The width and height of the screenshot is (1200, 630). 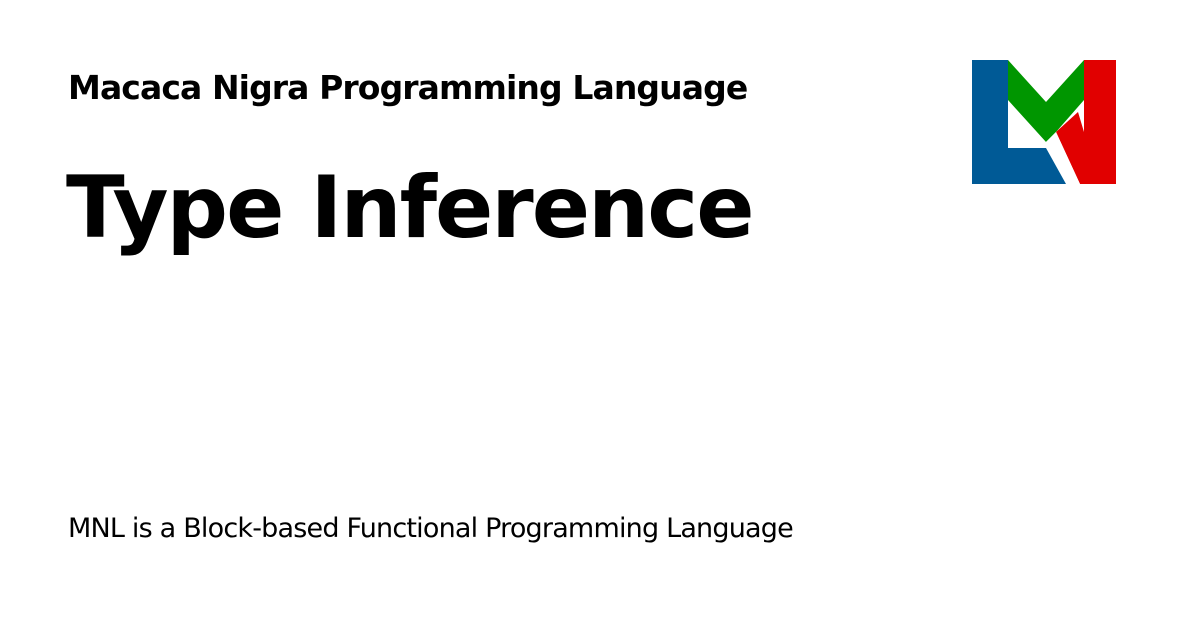 What do you see at coordinates (408, 87) in the screenshot?
I see `site-name: Macaca Nigra Programming Language` at bounding box center [408, 87].